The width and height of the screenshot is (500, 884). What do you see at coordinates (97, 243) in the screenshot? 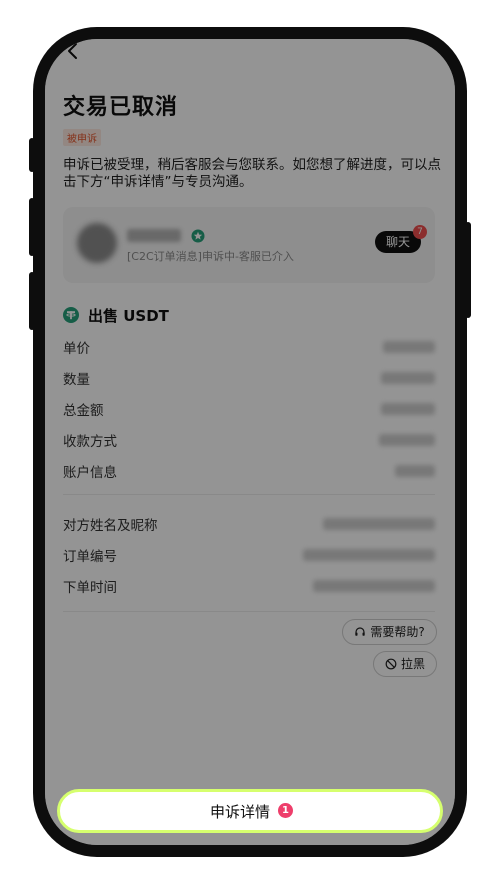
I see `avatar` at bounding box center [97, 243].